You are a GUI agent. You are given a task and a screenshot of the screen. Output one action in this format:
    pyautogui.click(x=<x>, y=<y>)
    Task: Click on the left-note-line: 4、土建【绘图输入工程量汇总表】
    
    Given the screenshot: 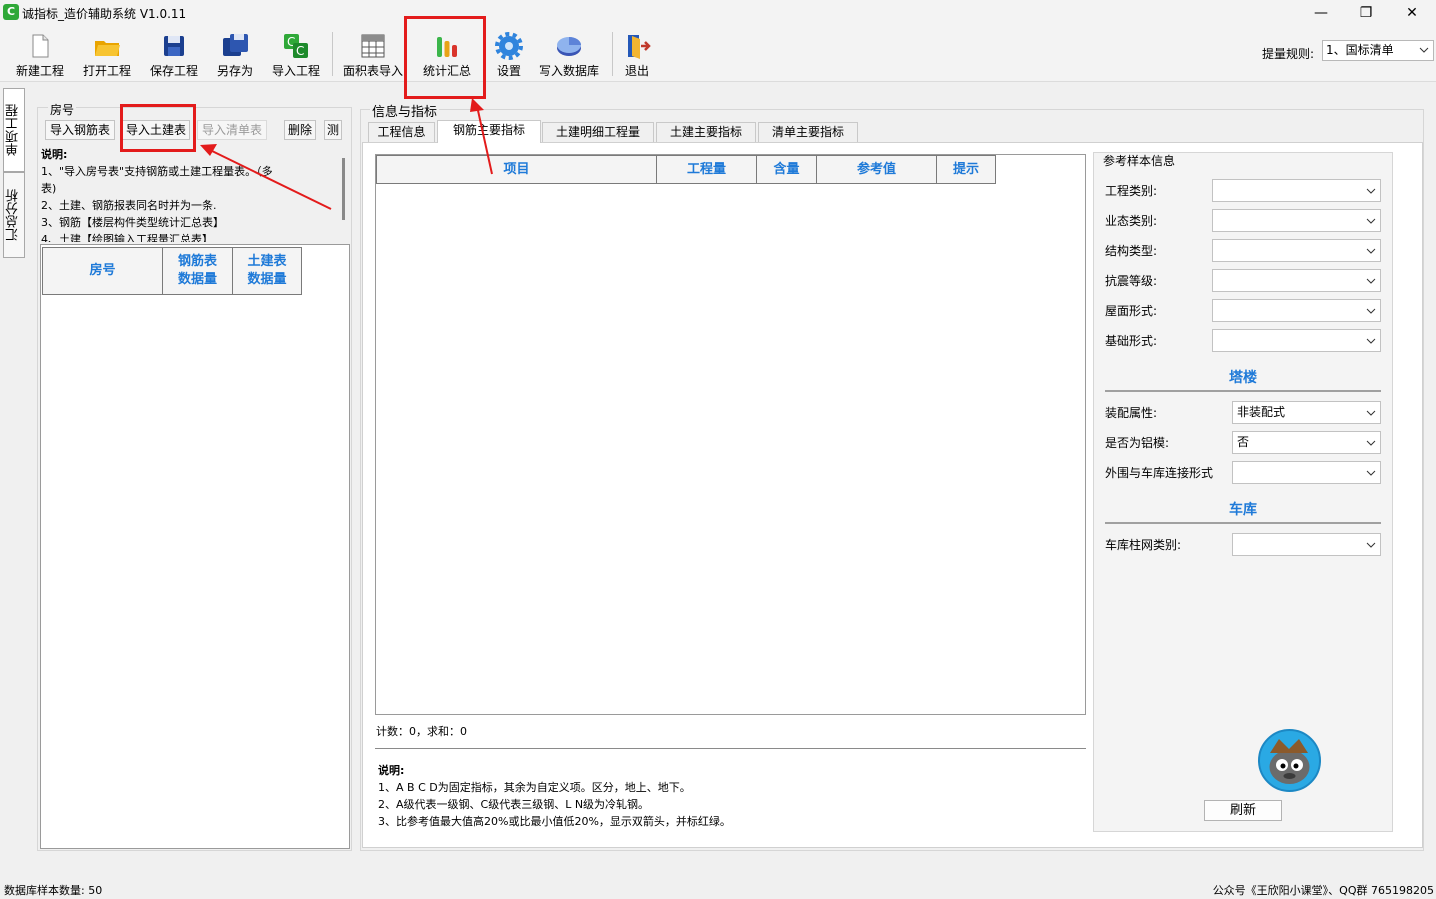 What is the action you would take?
    pyautogui.click(x=127, y=237)
    